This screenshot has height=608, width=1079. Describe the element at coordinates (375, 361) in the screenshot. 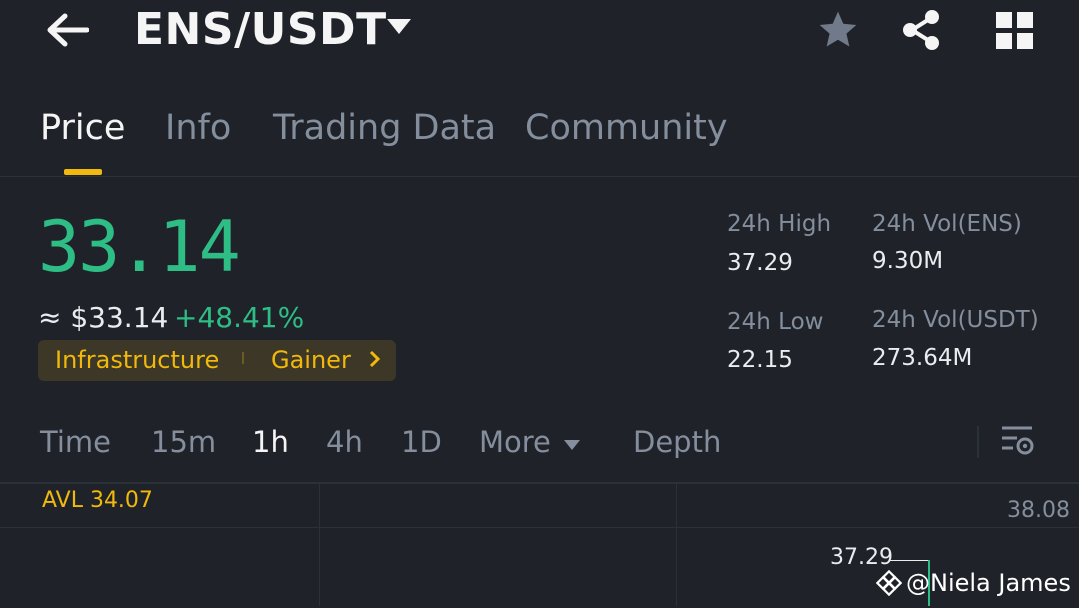

I see `chevron-right-icon` at that location.